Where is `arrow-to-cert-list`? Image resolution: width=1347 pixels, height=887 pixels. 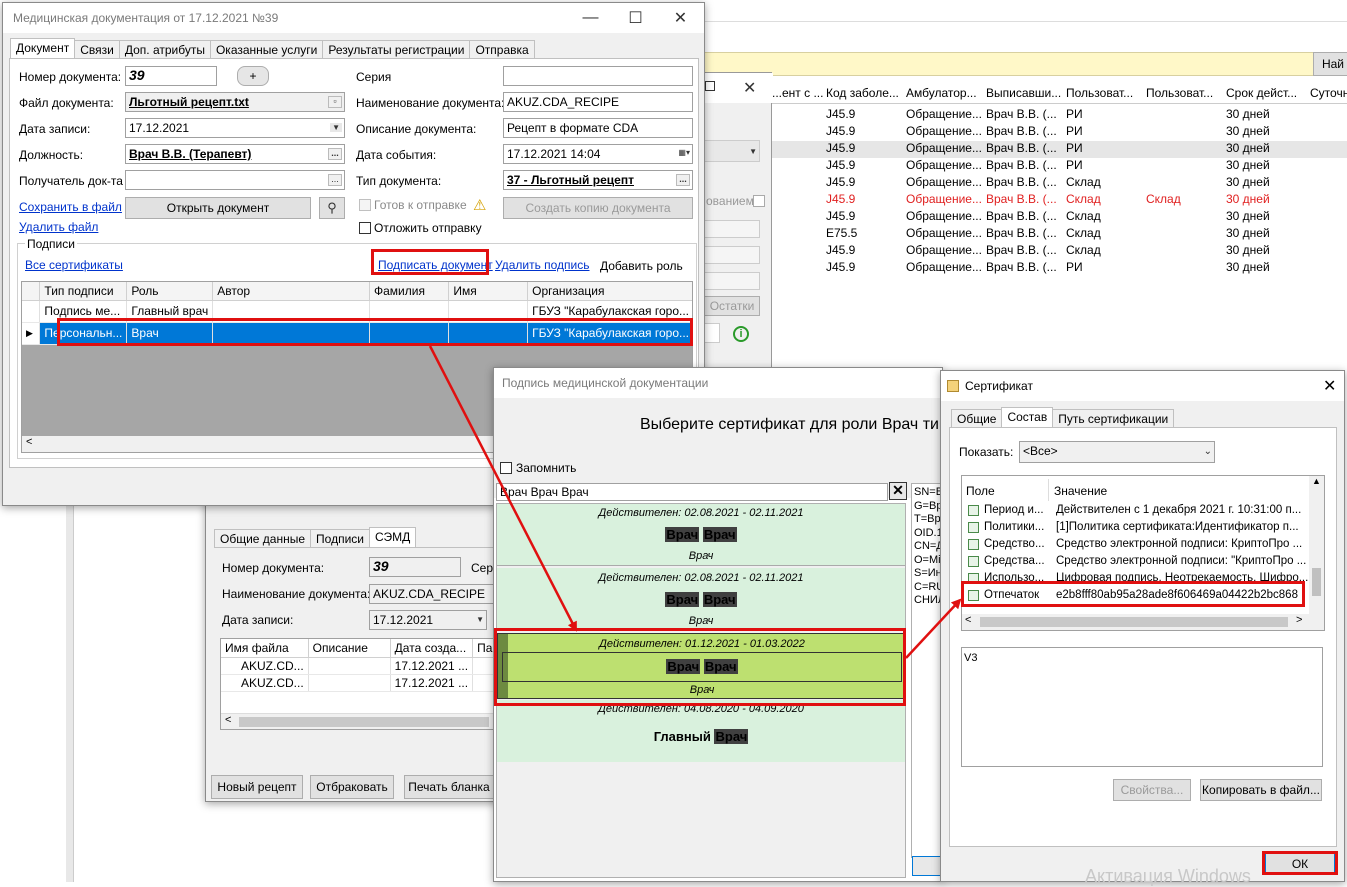
arrow-to-cert-list is located at coordinates (503, 488).